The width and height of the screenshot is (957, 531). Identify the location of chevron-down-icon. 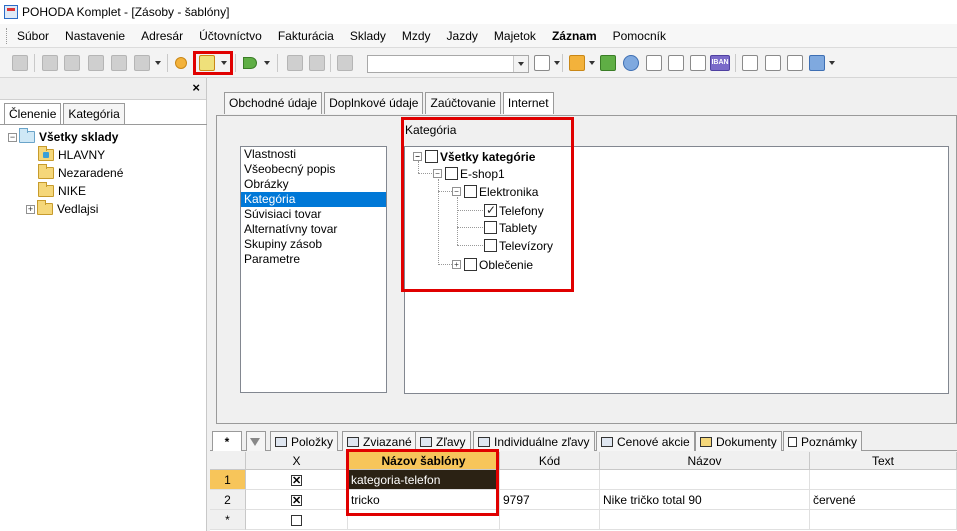
(520, 64).